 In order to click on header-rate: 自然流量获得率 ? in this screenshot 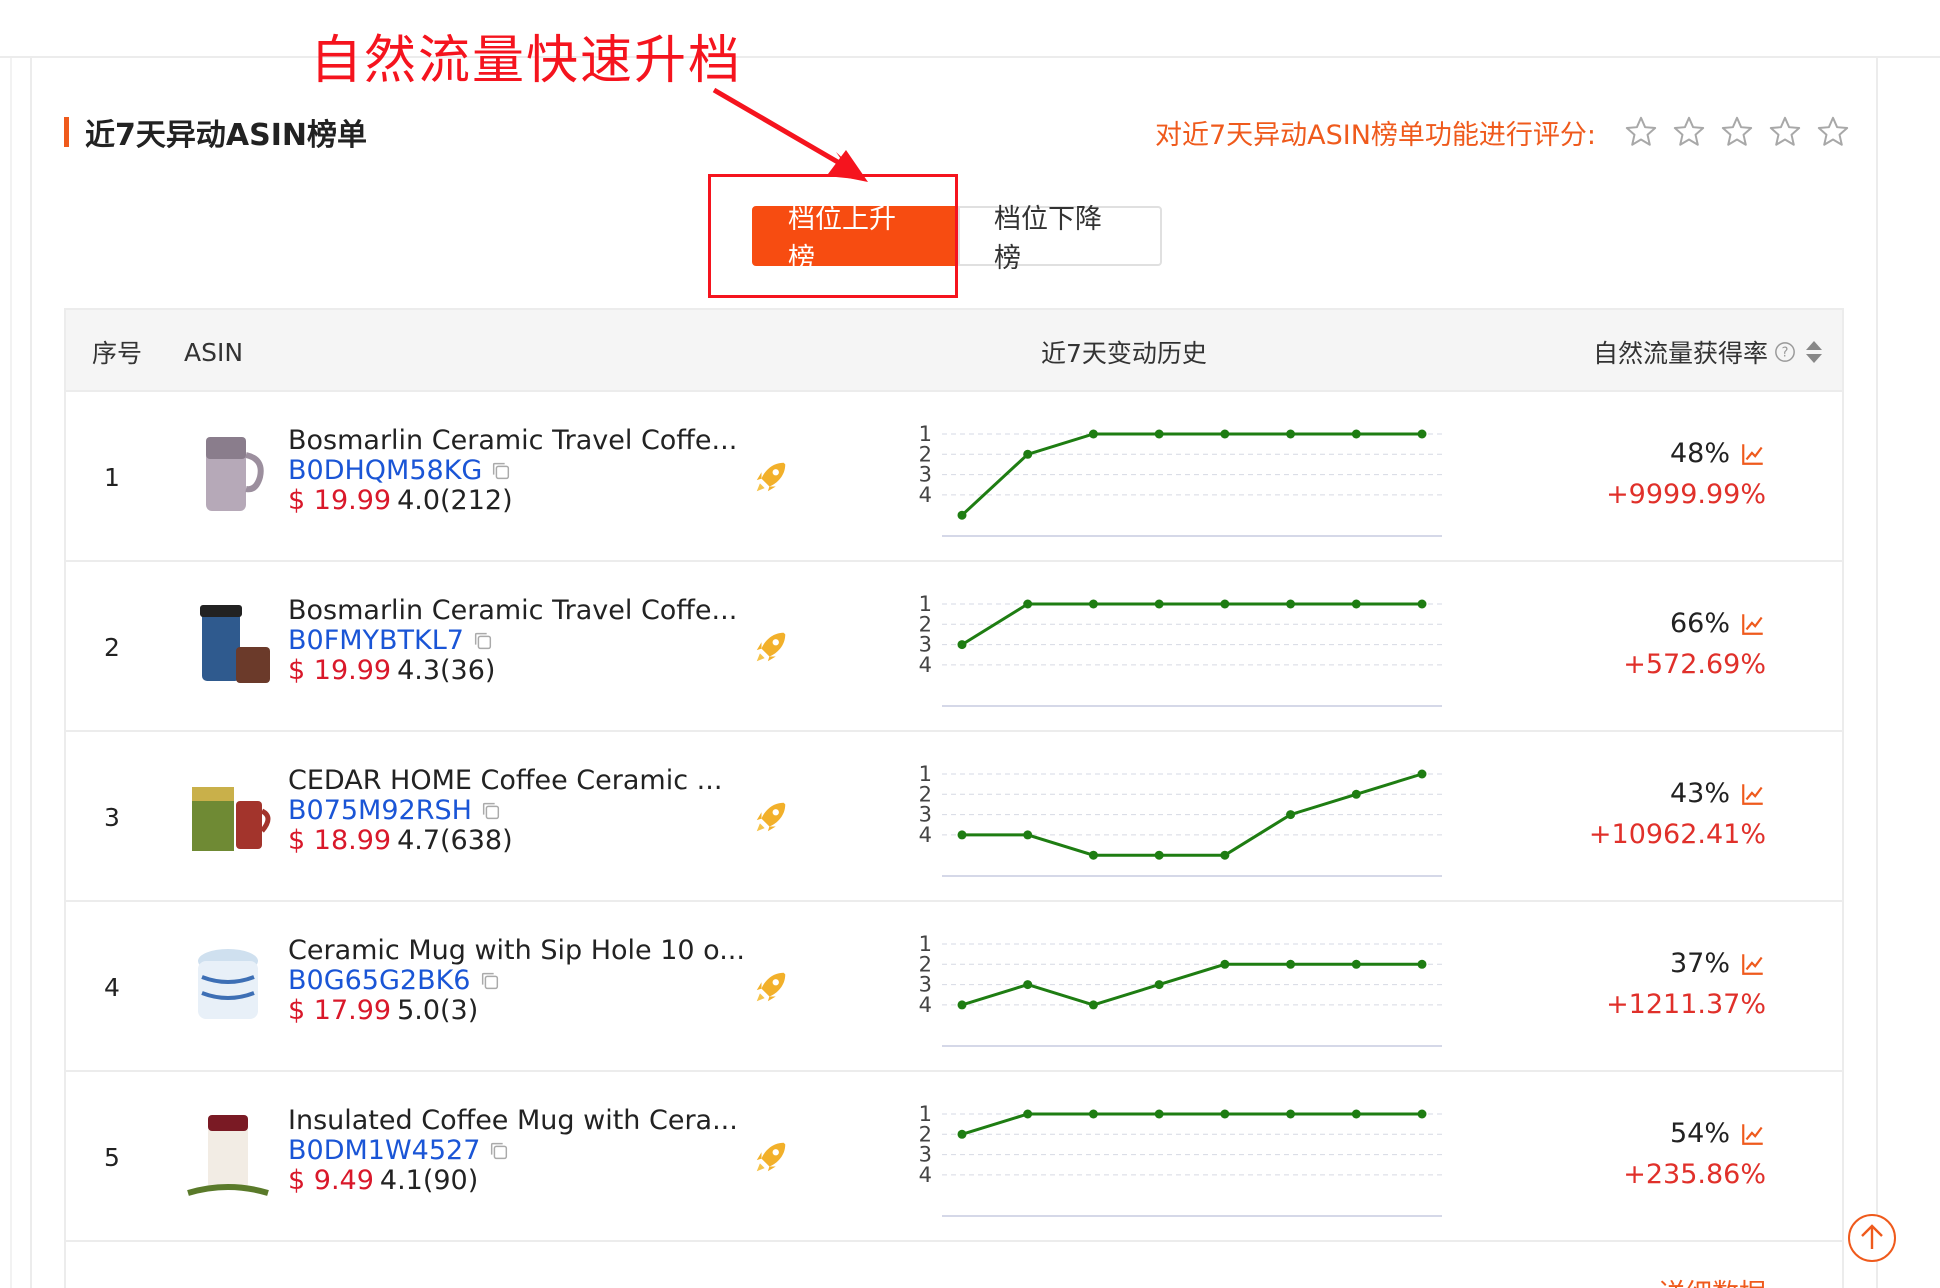, I will do `click(1708, 352)`.